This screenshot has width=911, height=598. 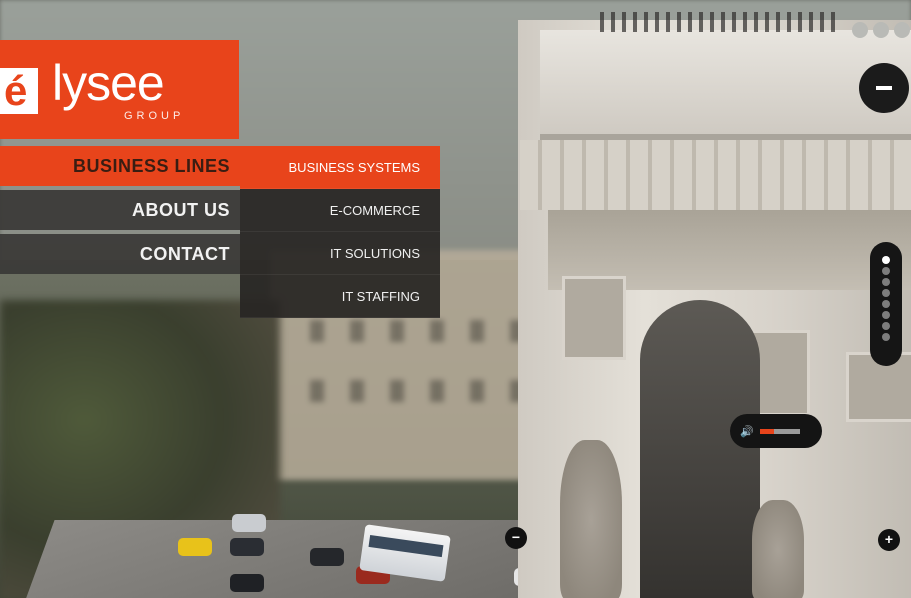 I want to click on top-indicator-dots, so click(x=881, y=30).